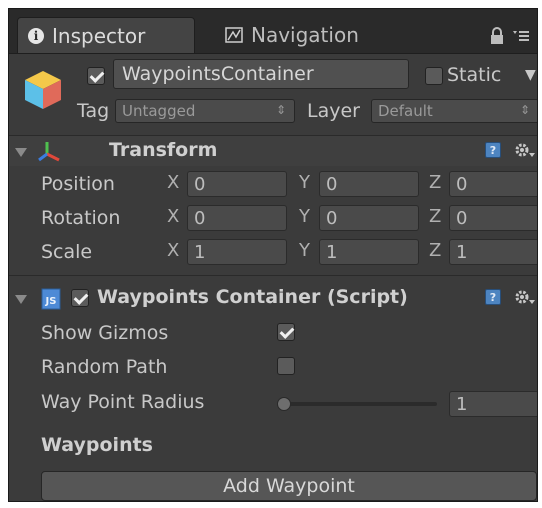  Describe the element at coordinates (173, 182) in the screenshot. I see `position-x-label: X` at that location.